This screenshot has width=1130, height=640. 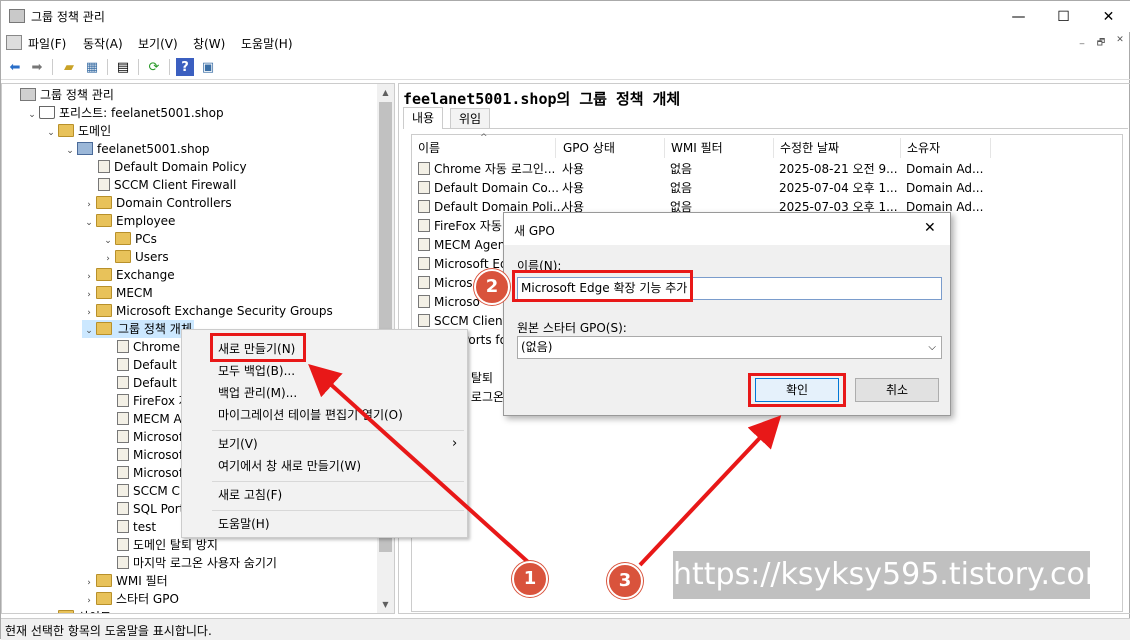 I want to click on cell-text: SCCM Client, so click(x=471, y=321).